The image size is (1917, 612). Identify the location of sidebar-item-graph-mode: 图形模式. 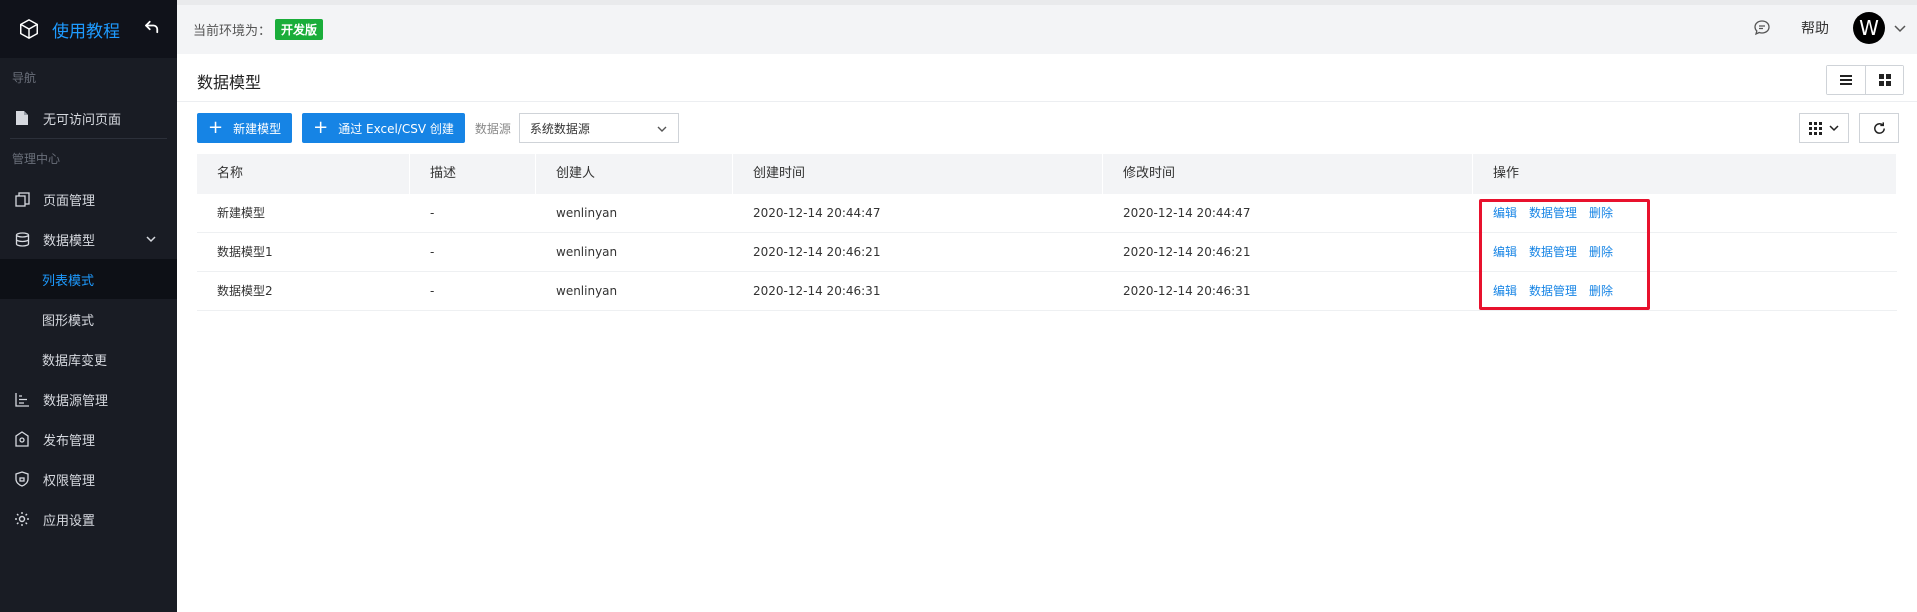
(88, 319).